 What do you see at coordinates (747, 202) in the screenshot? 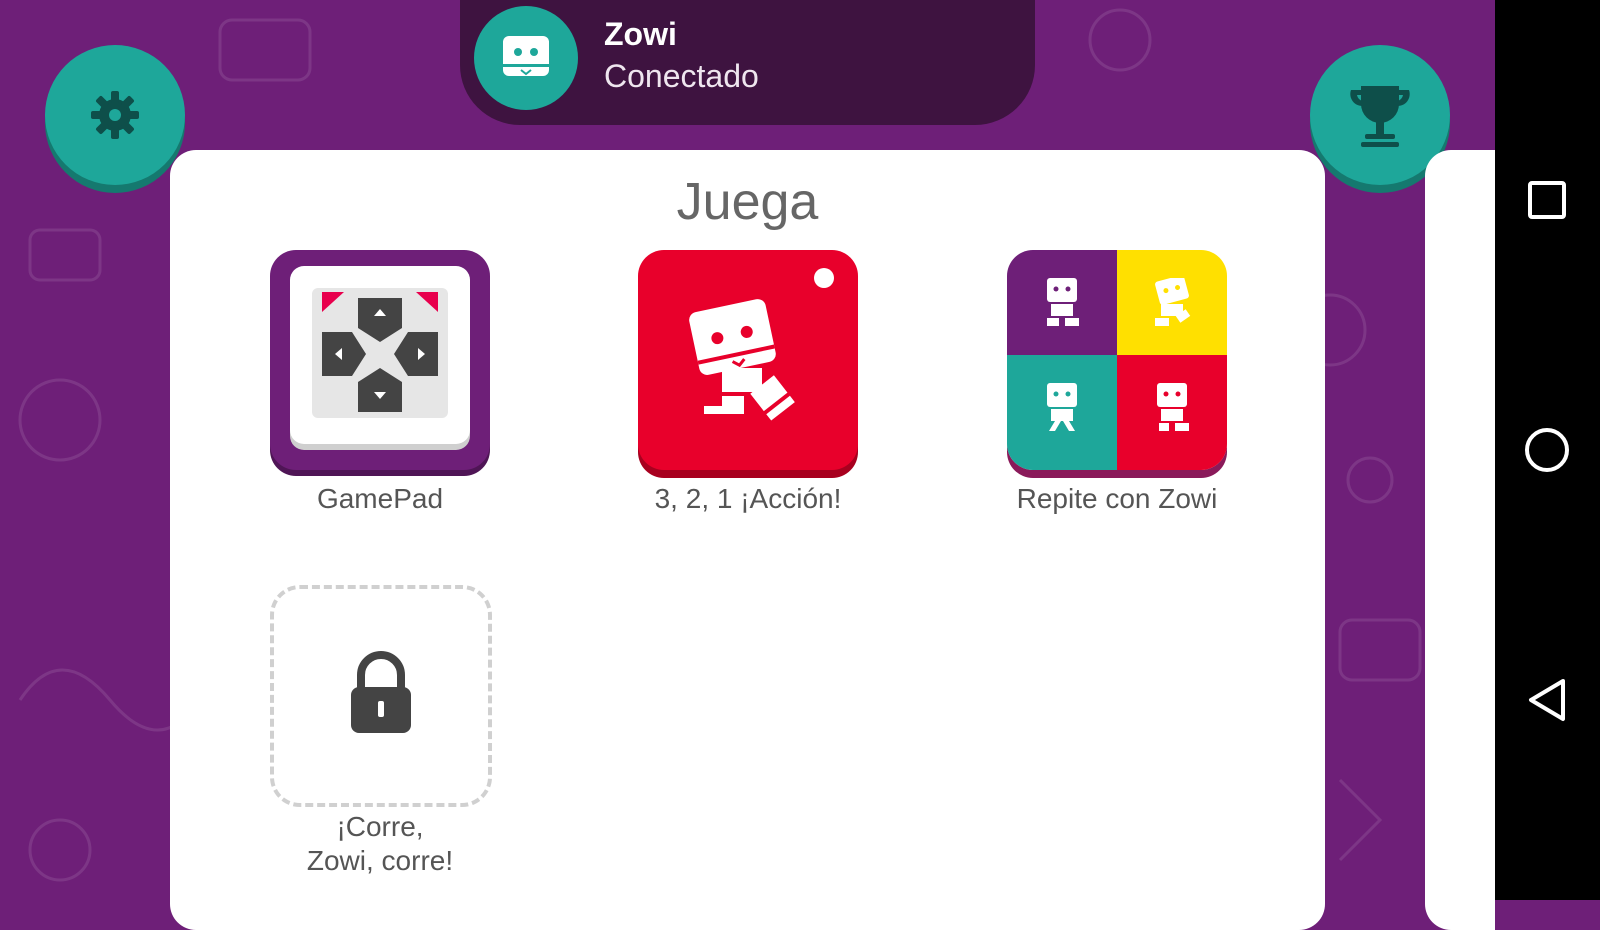
I see `section-title: Juega` at bounding box center [747, 202].